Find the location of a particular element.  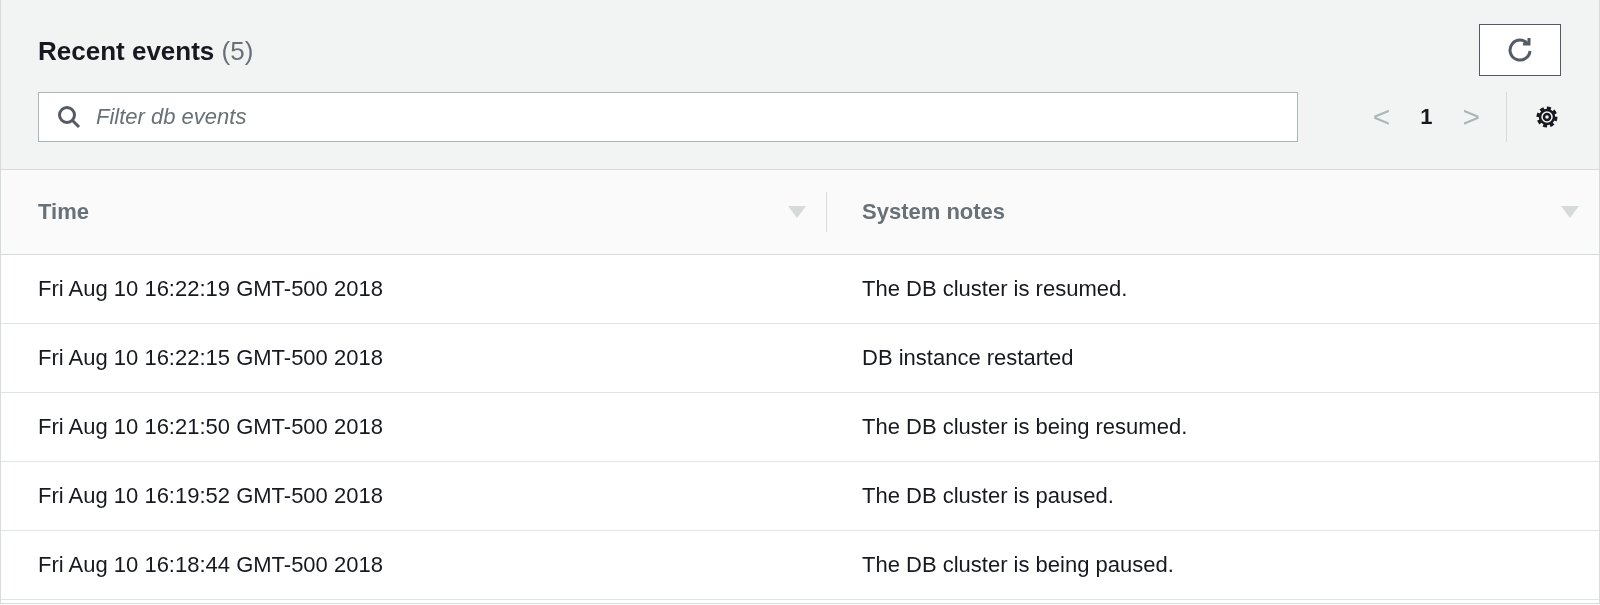

page-number: 1 is located at coordinates (1426, 117).